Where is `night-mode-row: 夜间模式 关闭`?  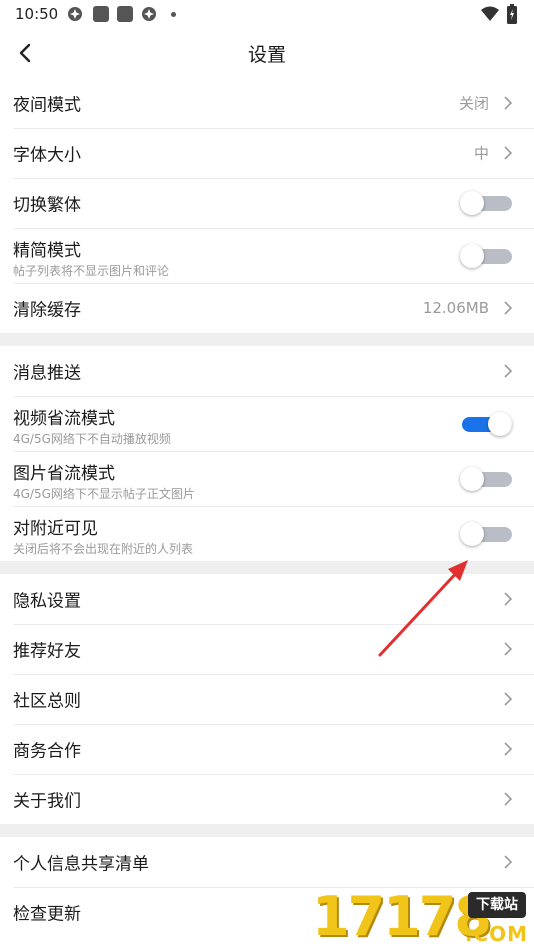 night-mode-row: 夜间模式 关闭 is located at coordinates (267, 103).